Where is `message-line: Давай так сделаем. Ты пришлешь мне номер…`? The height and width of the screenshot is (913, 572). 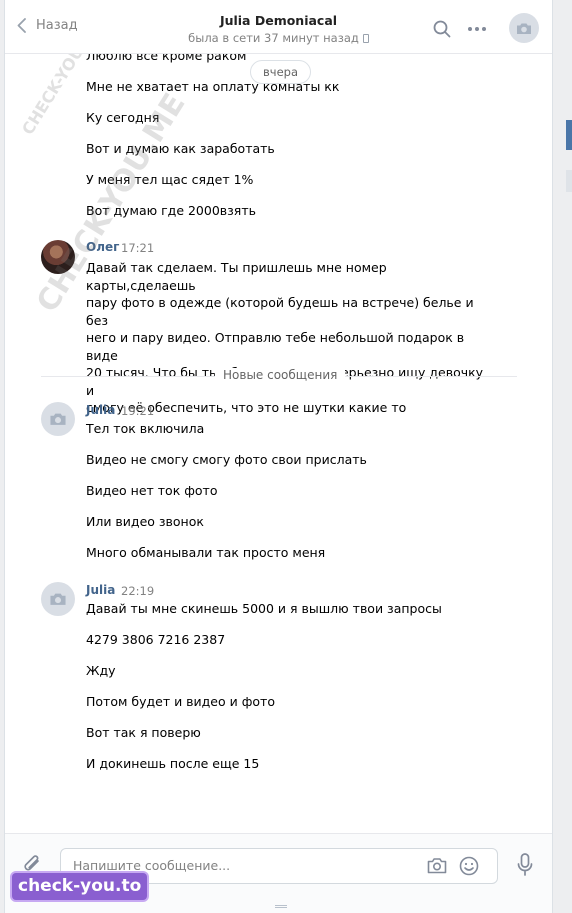
message-line: Давай так сделаем. Ты пришлешь мне номер… is located at coordinates (236, 276).